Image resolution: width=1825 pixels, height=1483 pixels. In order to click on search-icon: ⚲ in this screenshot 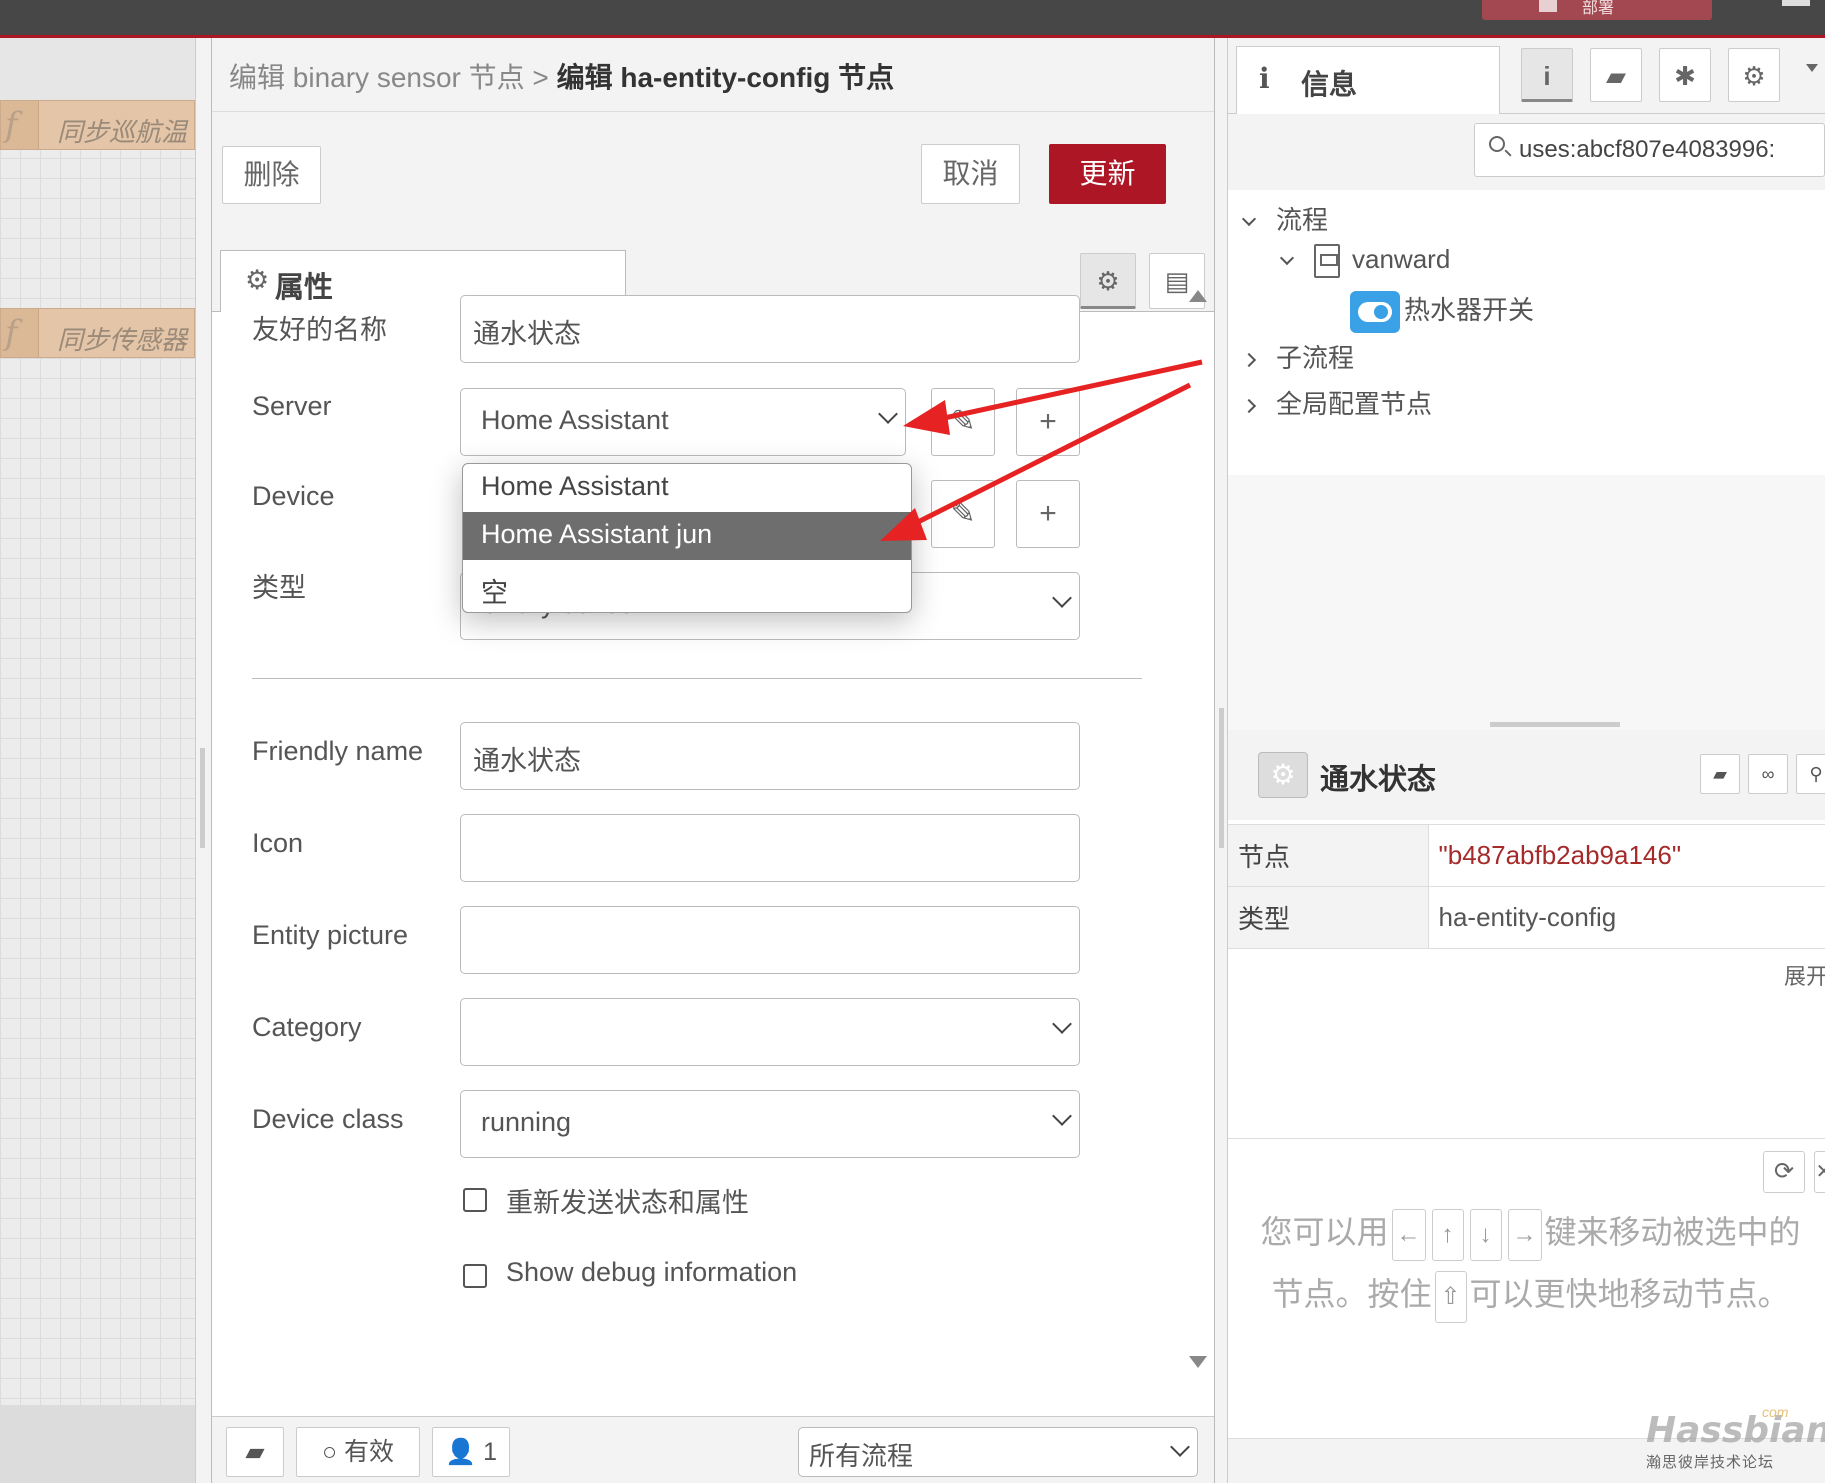, I will do `click(1810, 774)`.